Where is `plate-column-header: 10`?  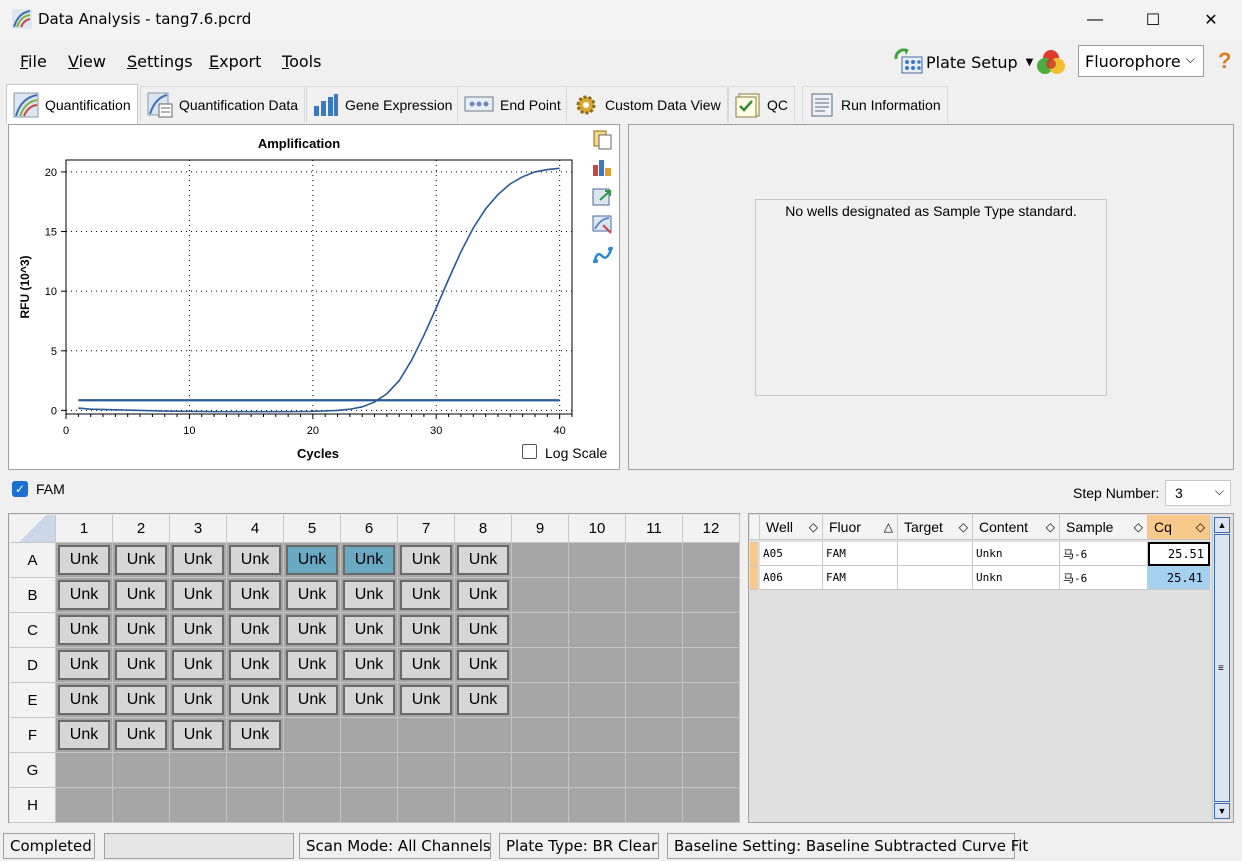
plate-column-header: 10 is located at coordinates (597, 529).